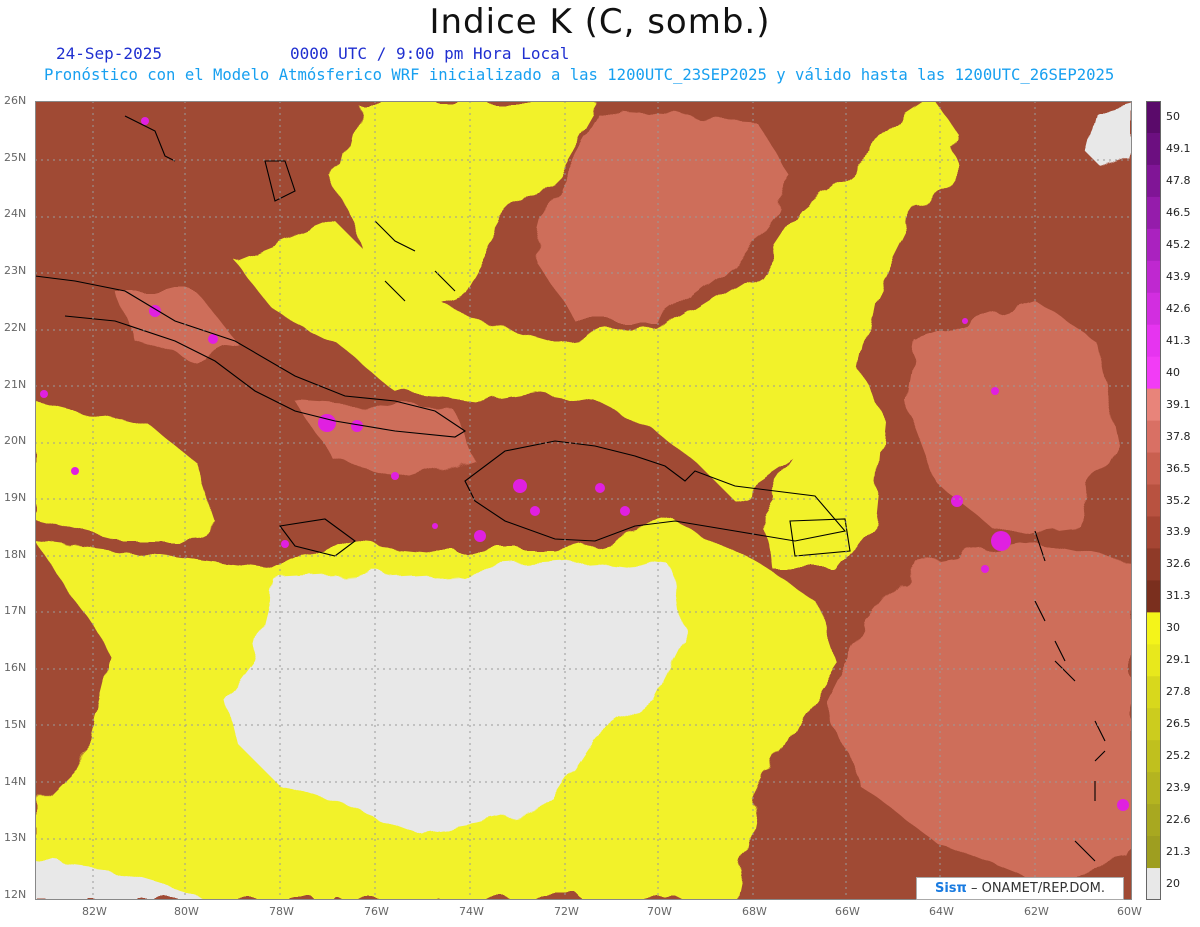  Describe the element at coordinates (1178, 244) in the screenshot. I see `colorbar-label: 45.2` at that location.